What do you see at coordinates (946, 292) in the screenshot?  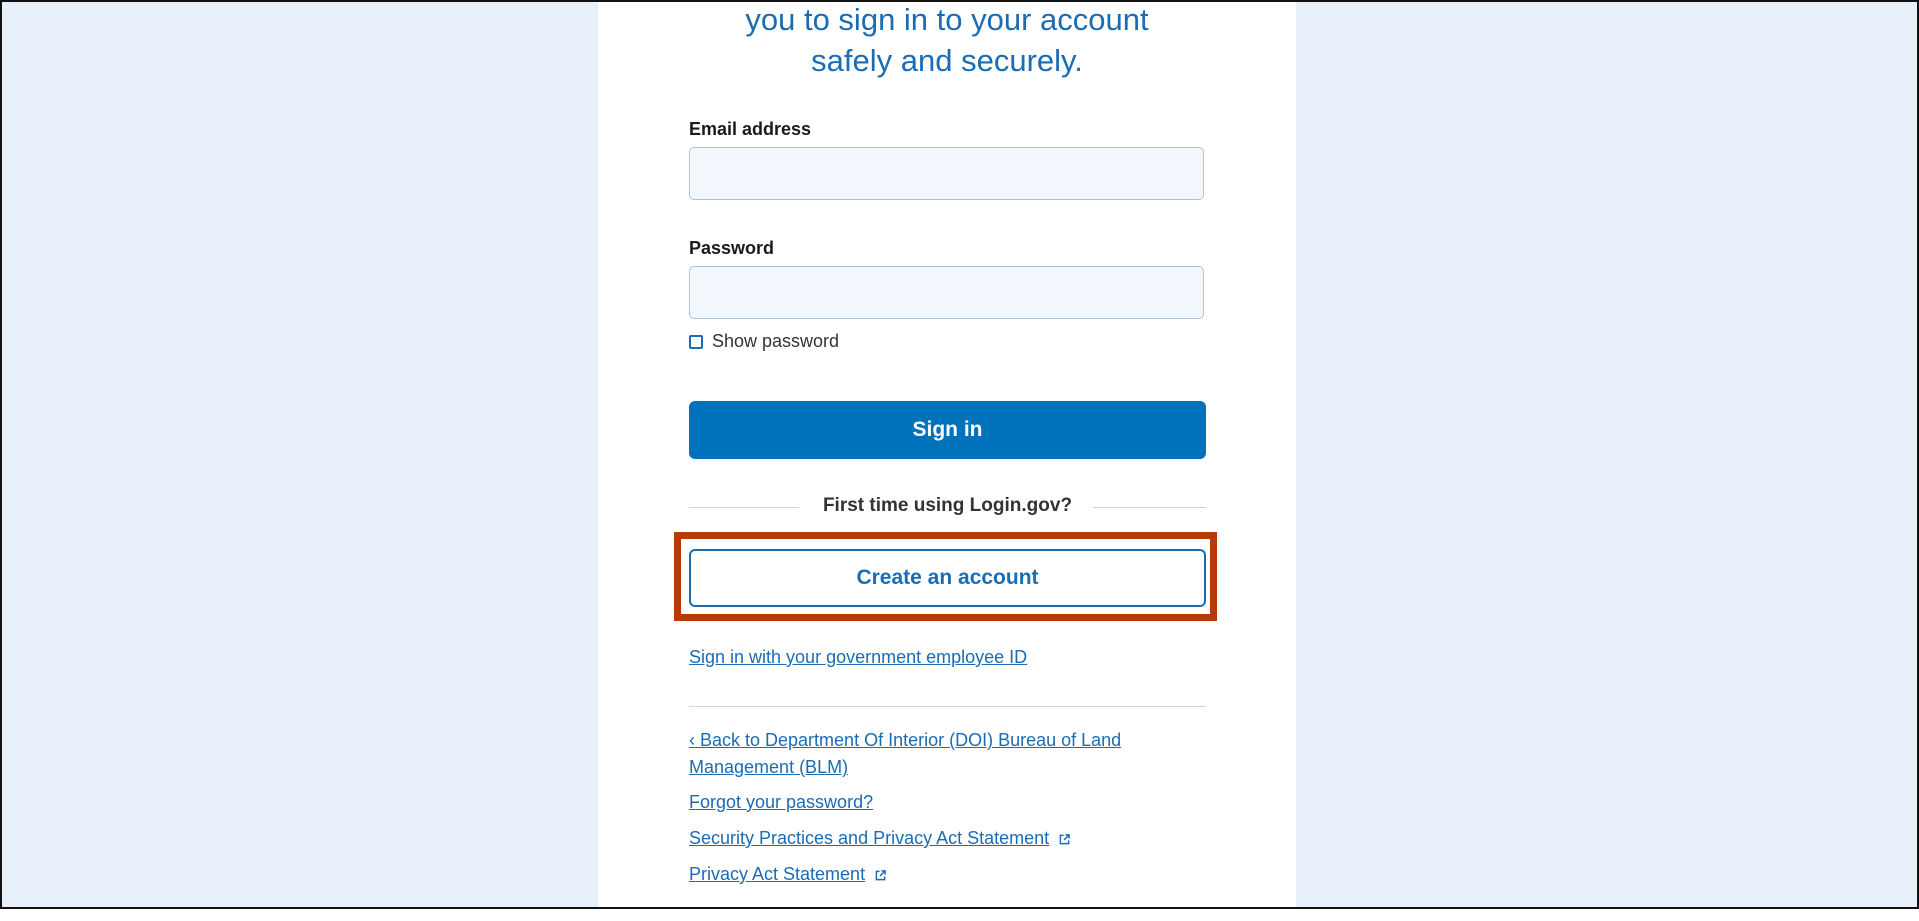 I see `password-field` at bounding box center [946, 292].